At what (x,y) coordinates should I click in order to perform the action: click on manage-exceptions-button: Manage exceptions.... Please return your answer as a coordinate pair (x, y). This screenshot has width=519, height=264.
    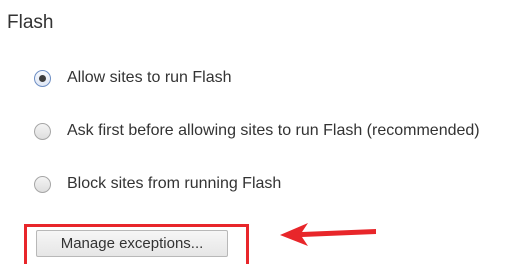
    Looking at the image, I should click on (132, 243).